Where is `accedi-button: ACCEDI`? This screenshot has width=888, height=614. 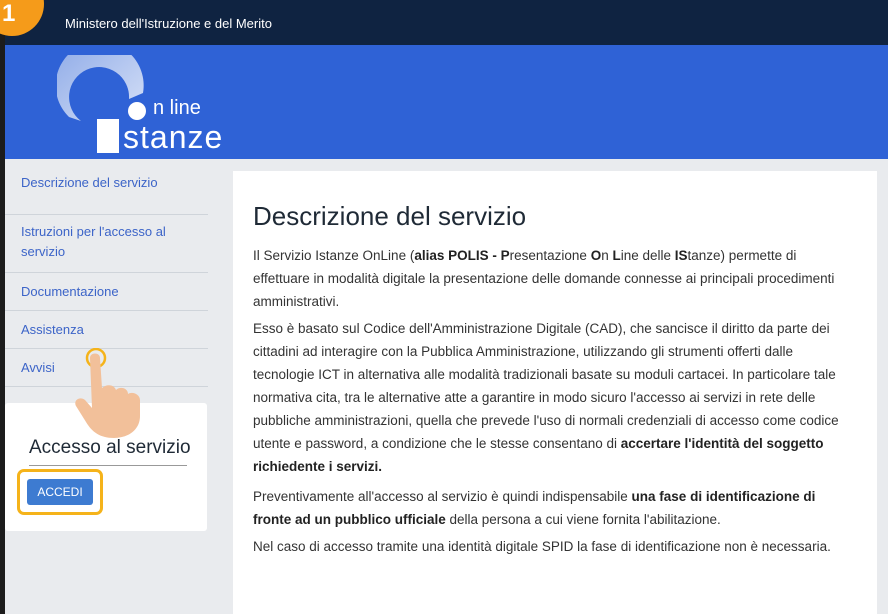 accedi-button: ACCEDI is located at coordinates (60, 492).